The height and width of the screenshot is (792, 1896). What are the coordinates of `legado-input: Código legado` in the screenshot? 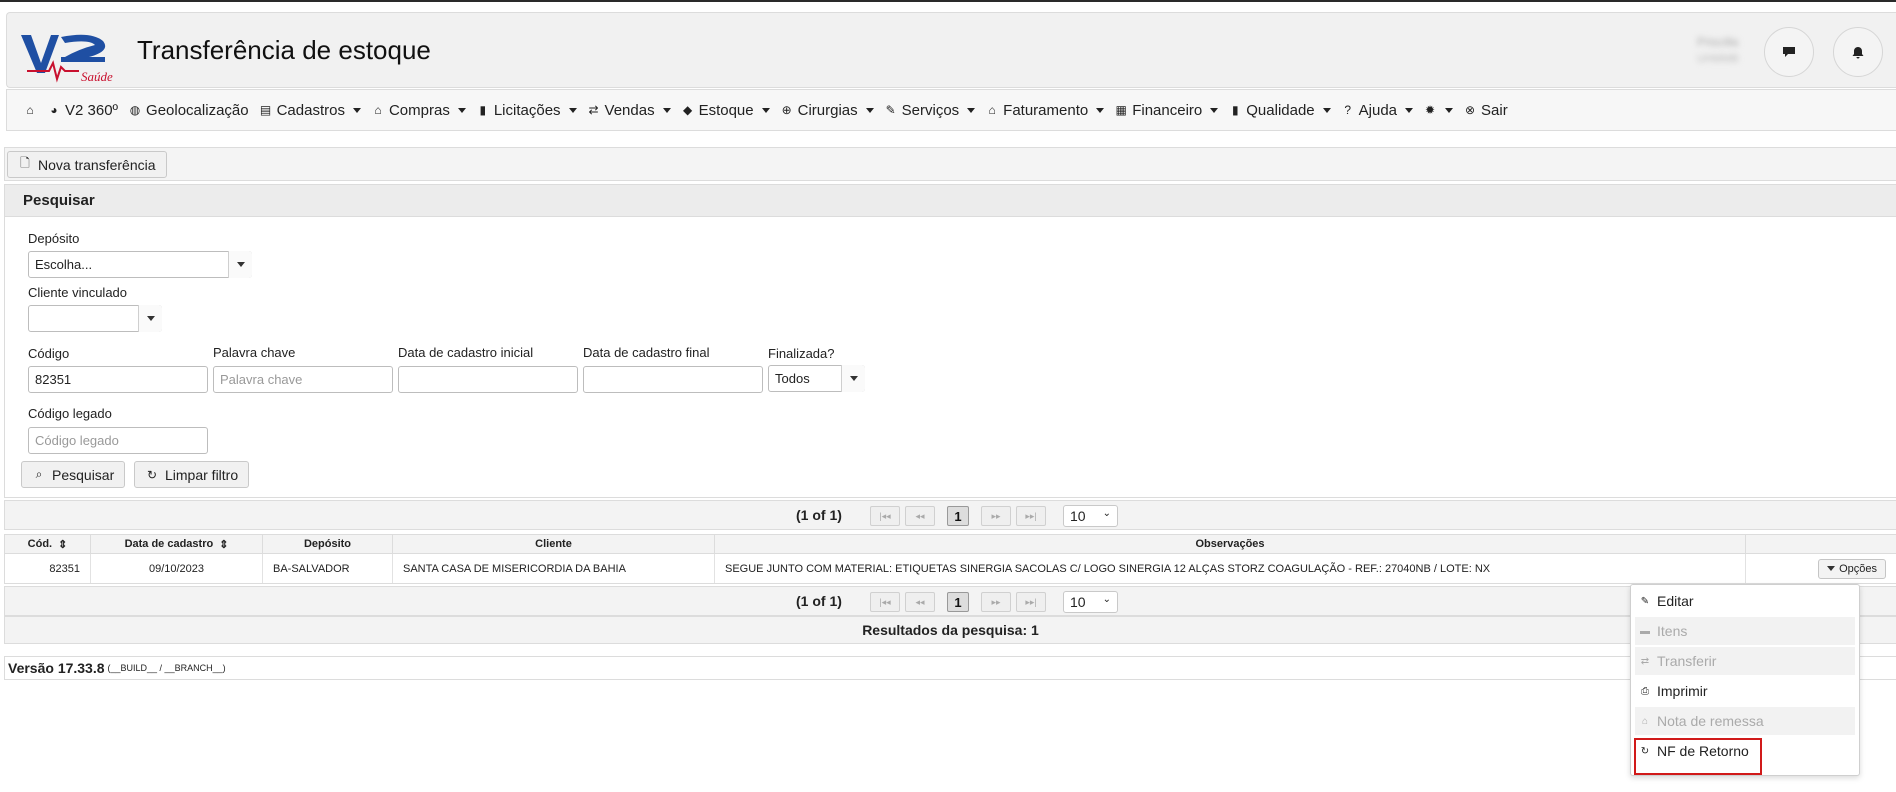 It's located at (118, 440).